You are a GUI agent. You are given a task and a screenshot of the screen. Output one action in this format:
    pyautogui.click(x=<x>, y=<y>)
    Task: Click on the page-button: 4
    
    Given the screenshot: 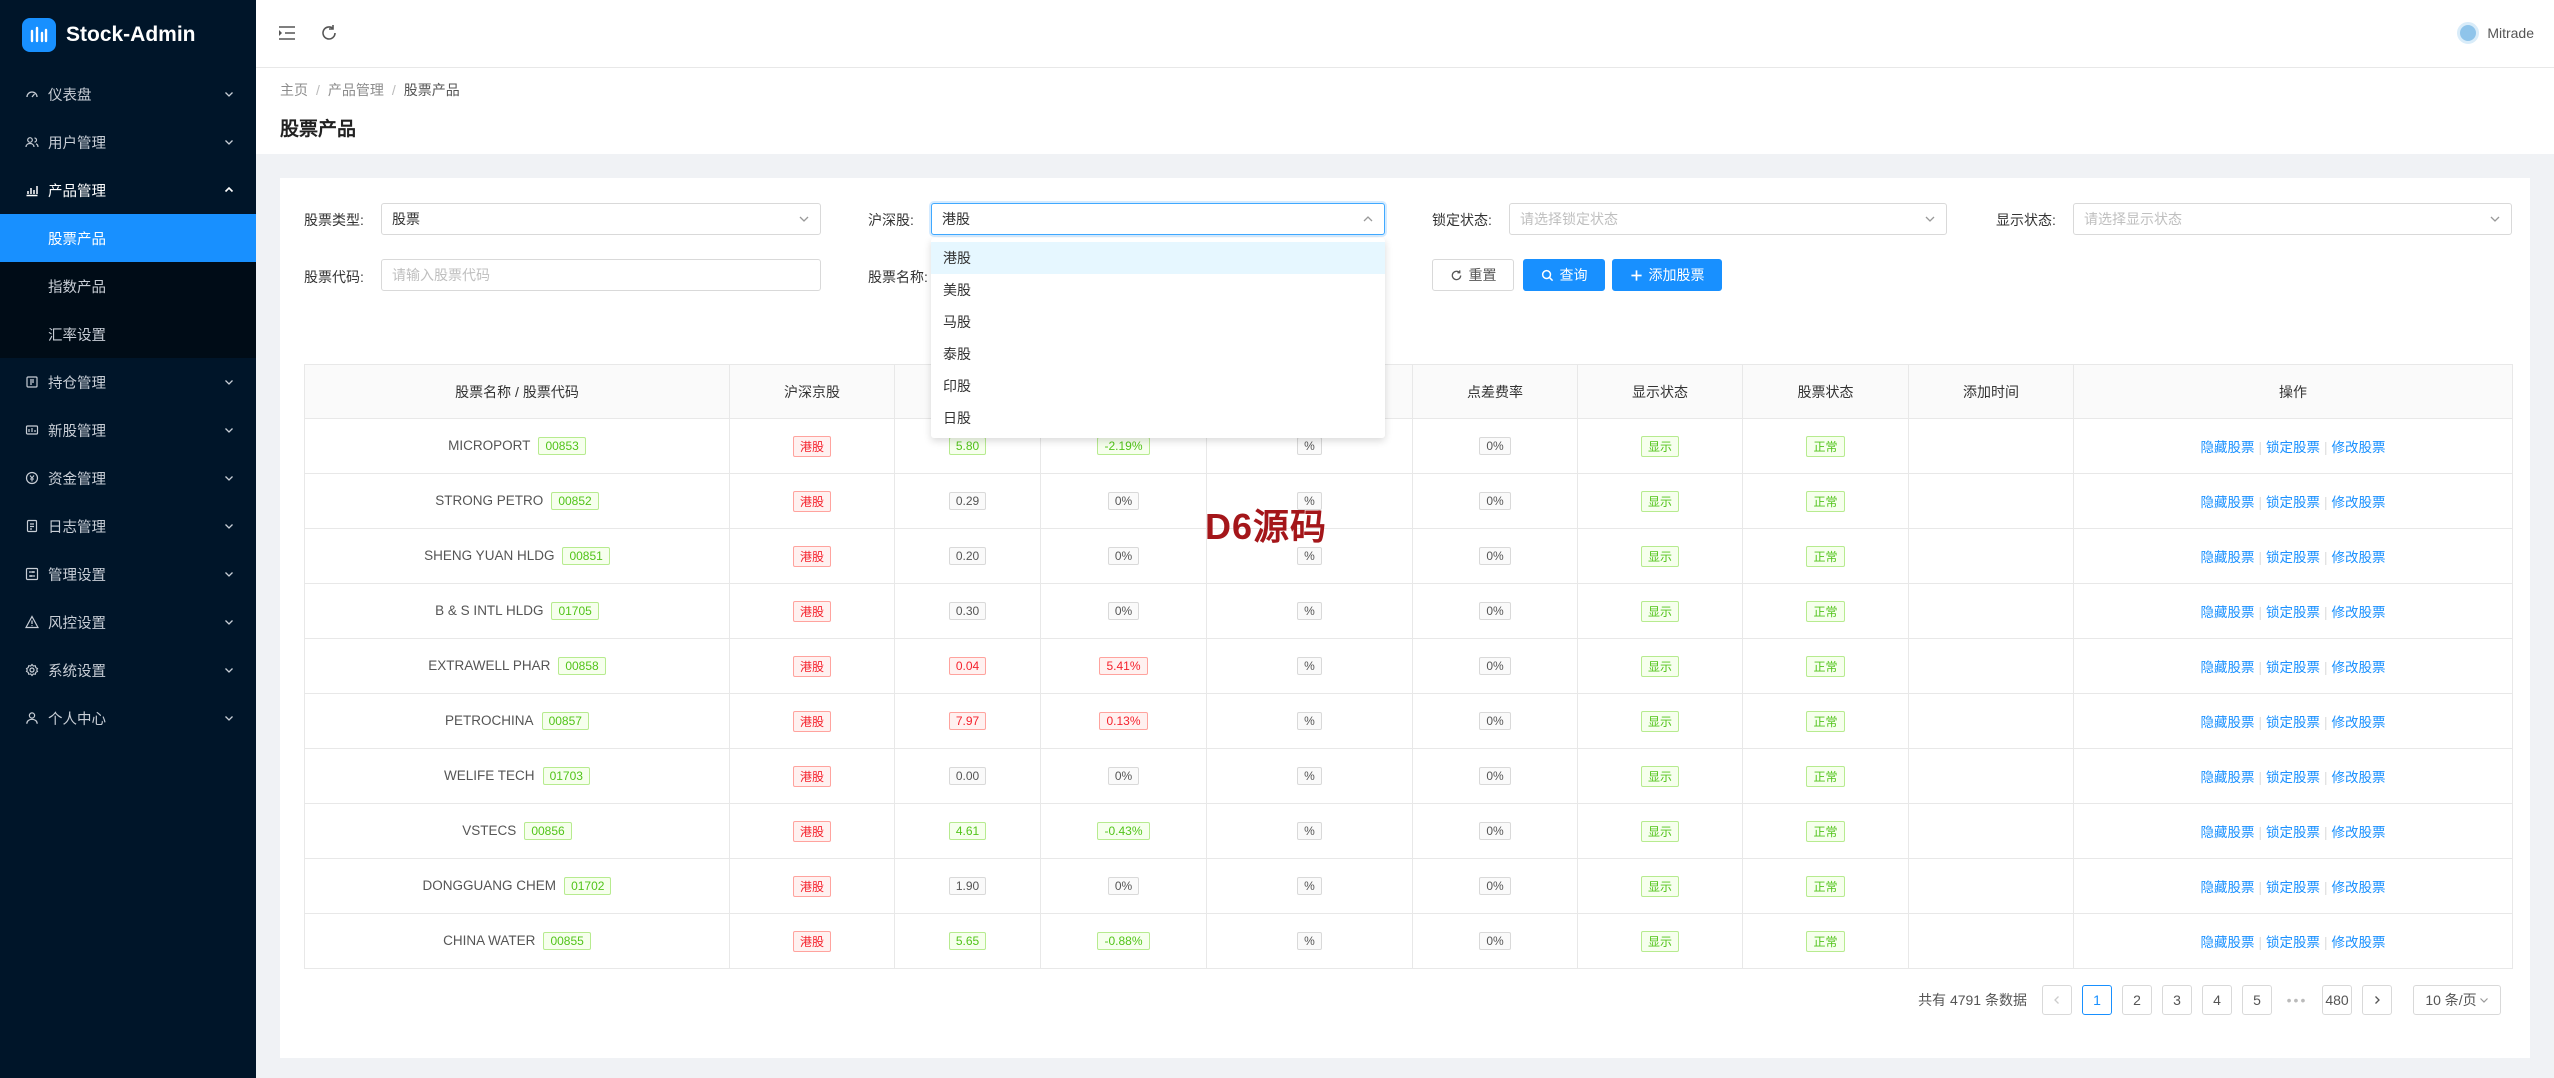 What is the action you would take?
    pyautogui.click(x=2217, y=1000)
    